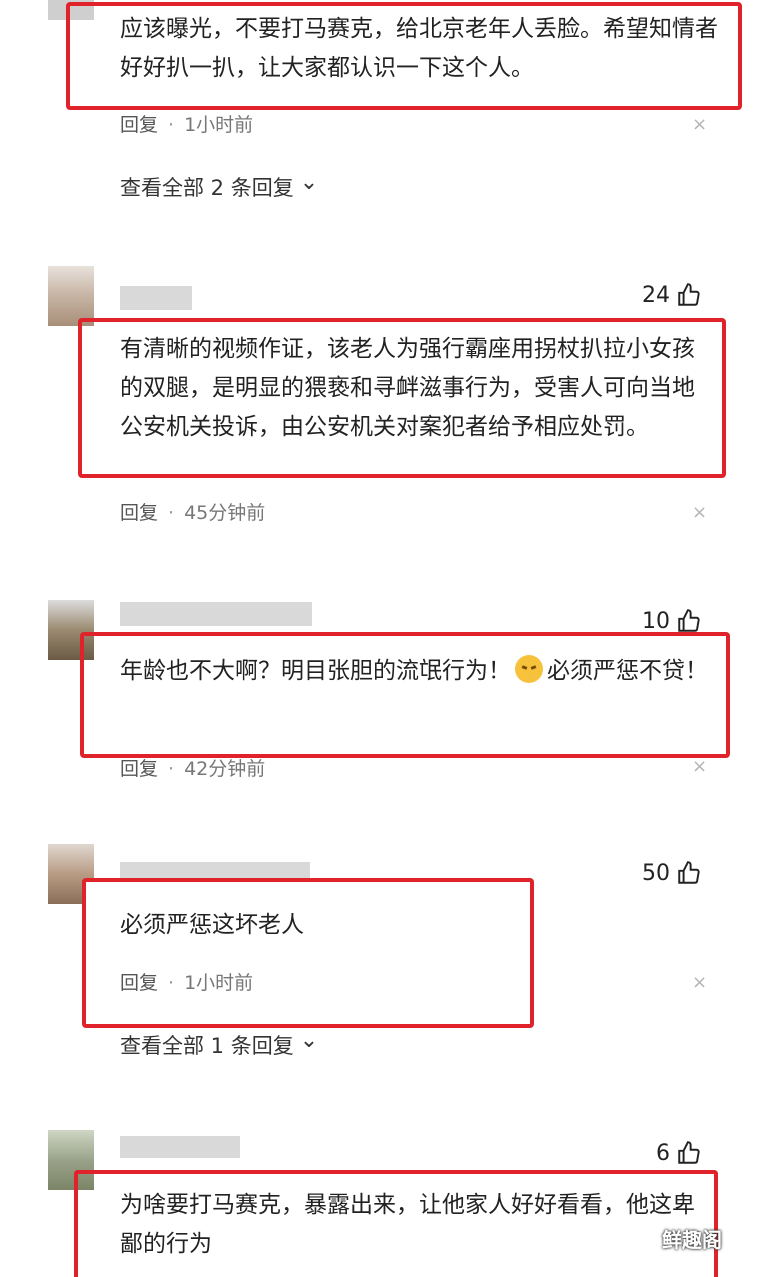 The image size is (760, 1277). I want to click on comment-meta: 回复 · 45分钟前, so click(192, 511).